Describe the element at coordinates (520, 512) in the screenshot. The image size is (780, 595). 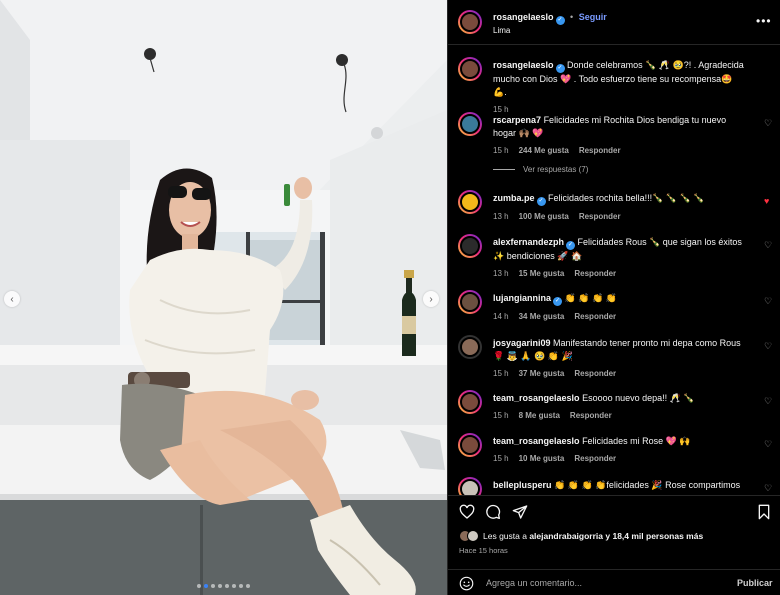
I see `share-icon` at that location.